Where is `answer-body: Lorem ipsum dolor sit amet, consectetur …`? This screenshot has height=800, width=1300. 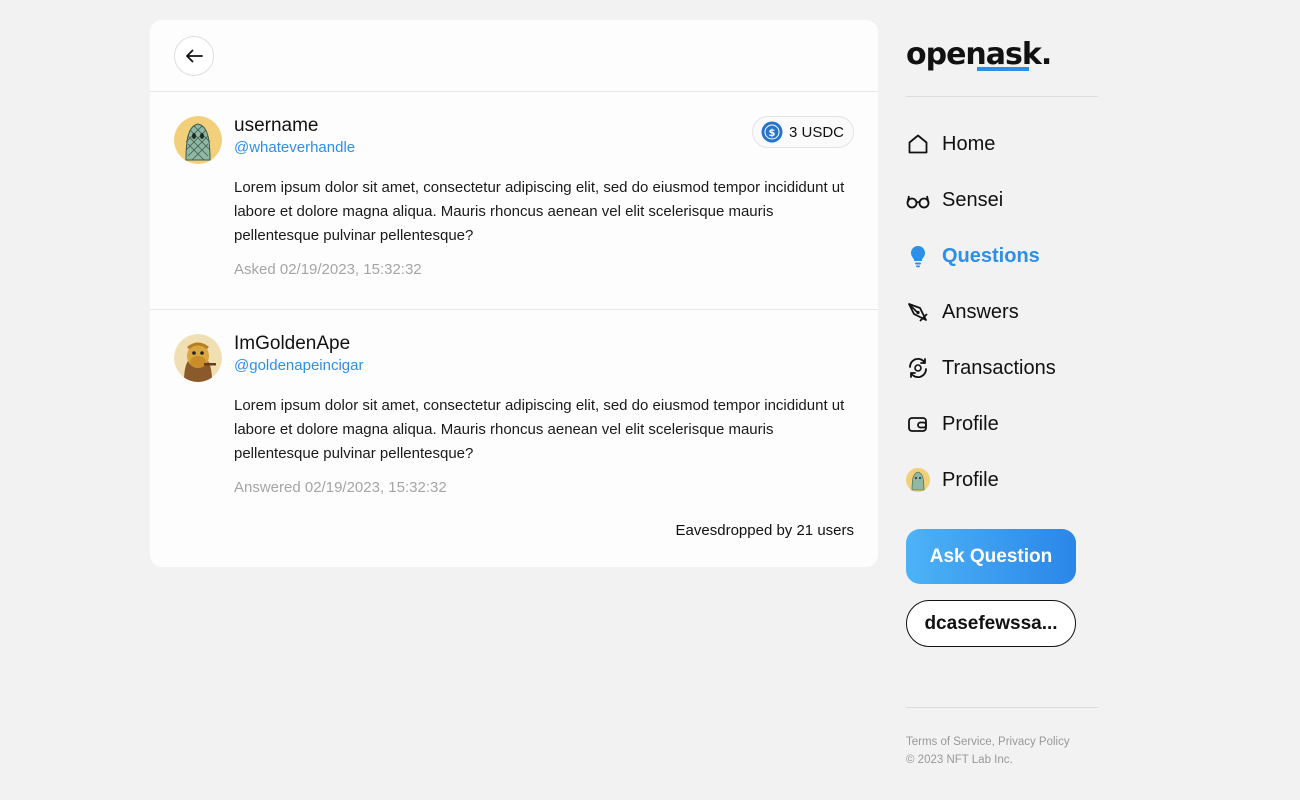
answer-body: Lorem ipsum dolor sit amet, consectetur … is located at coordinates (539, 429).